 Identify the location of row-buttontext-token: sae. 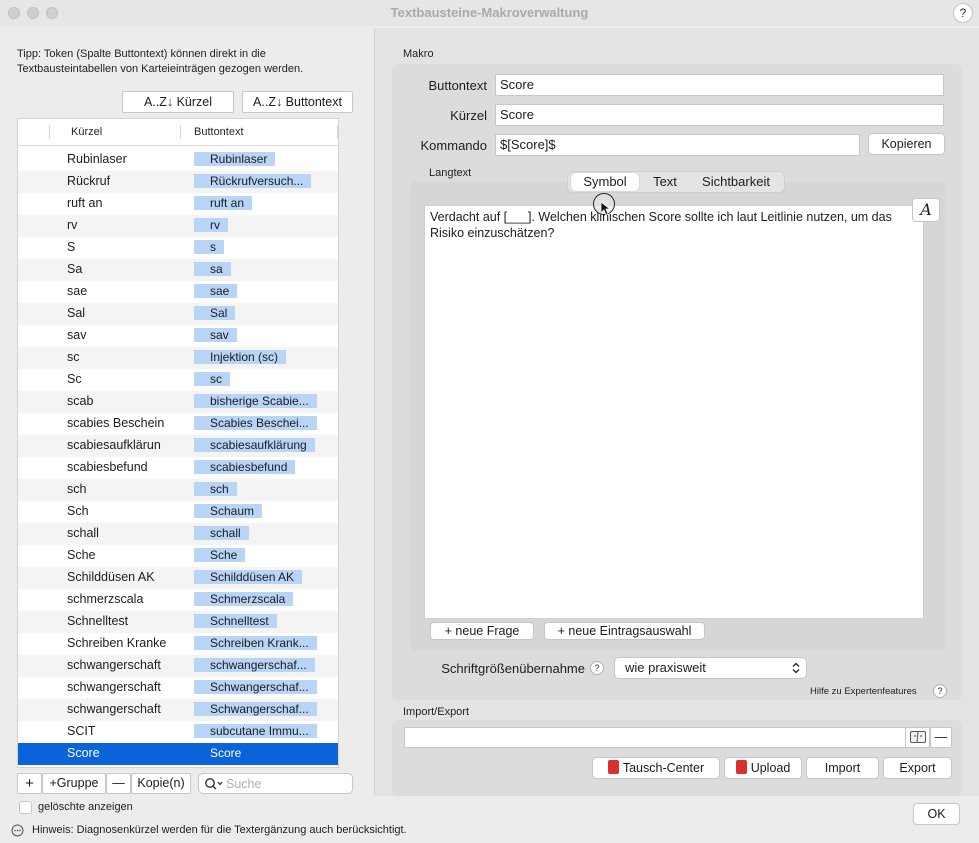
(216, 291).